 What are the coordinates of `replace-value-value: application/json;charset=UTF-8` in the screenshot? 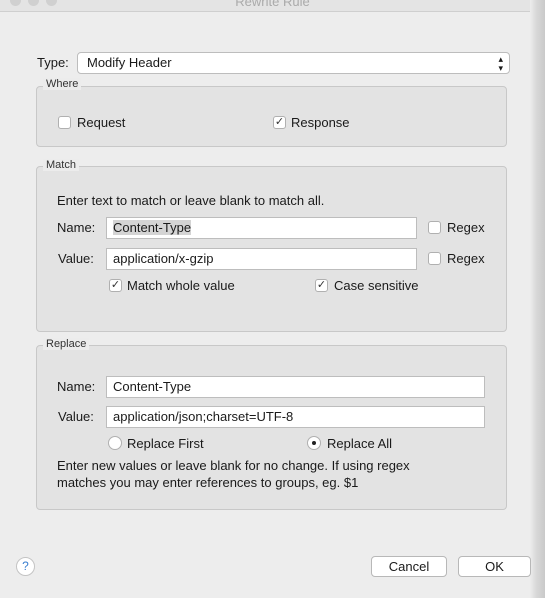 It's located at (203, 416).